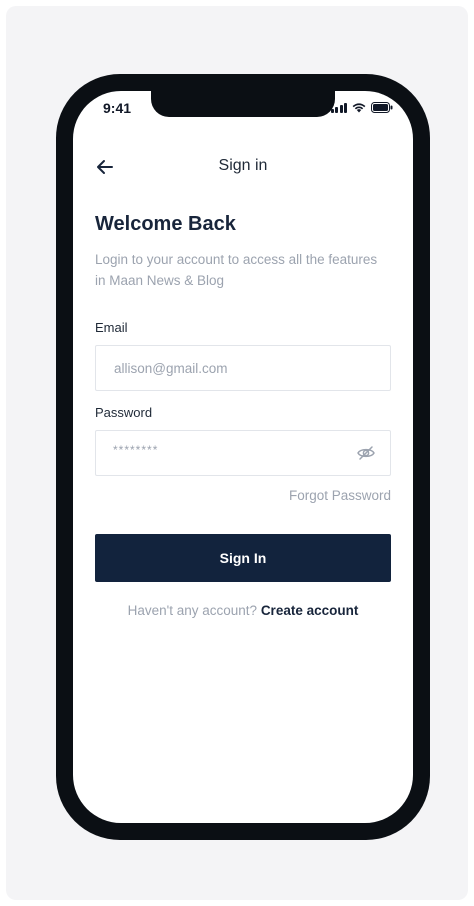  What do you see at coordinates (243, 558) in the screenshot?
I see `sign-in-button: Sign In` at bounding box center [243, 558].